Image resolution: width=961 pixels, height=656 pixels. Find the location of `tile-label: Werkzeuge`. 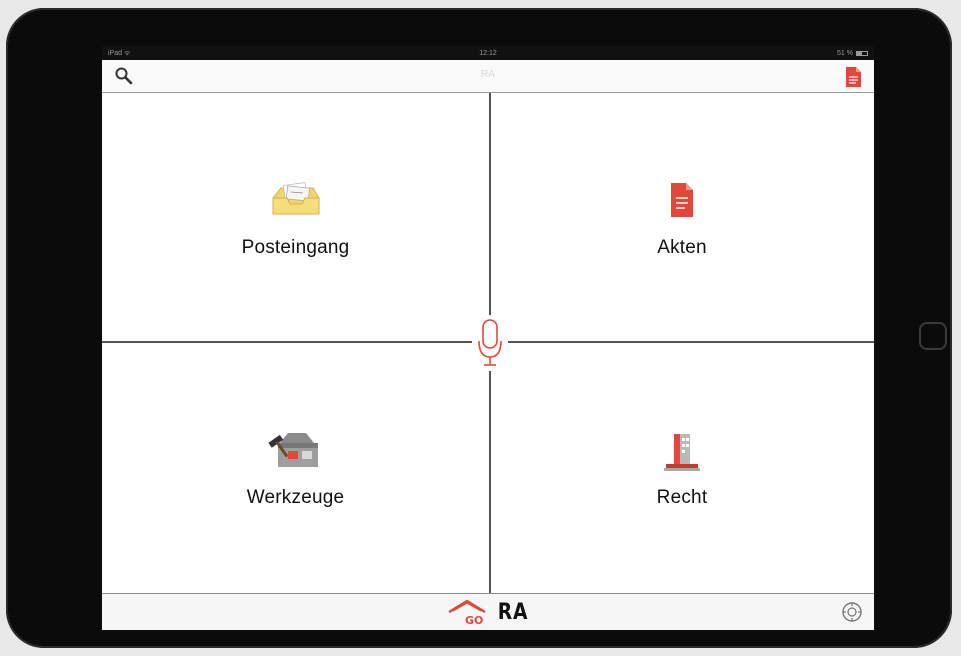

tile-label: Werkzeuge is located at coordinates (295, 497).